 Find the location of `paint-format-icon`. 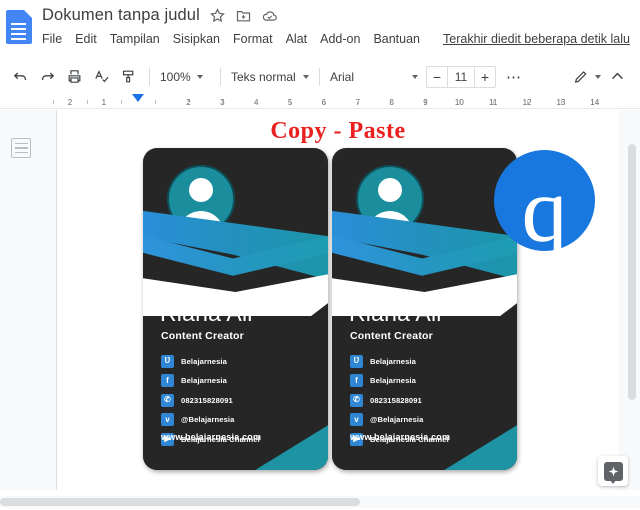

paint-format-icon is located at coordinates (128, 77).